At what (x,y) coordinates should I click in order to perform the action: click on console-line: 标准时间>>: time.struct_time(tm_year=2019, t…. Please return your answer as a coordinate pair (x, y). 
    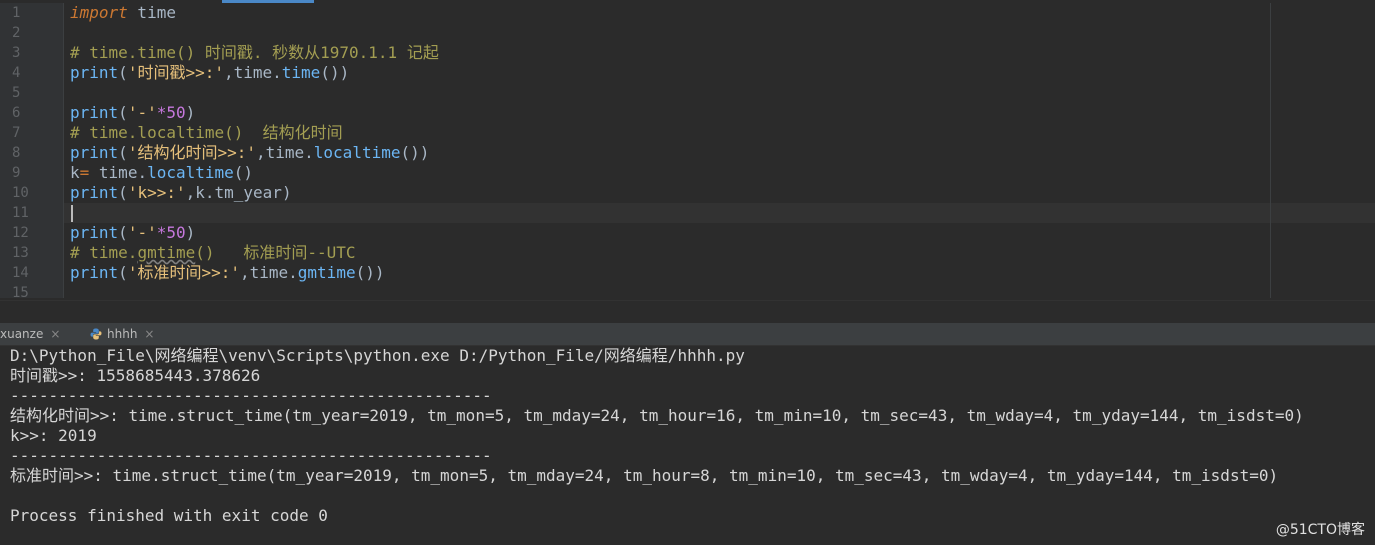
    Looking at the image, I should click on (644, 475).